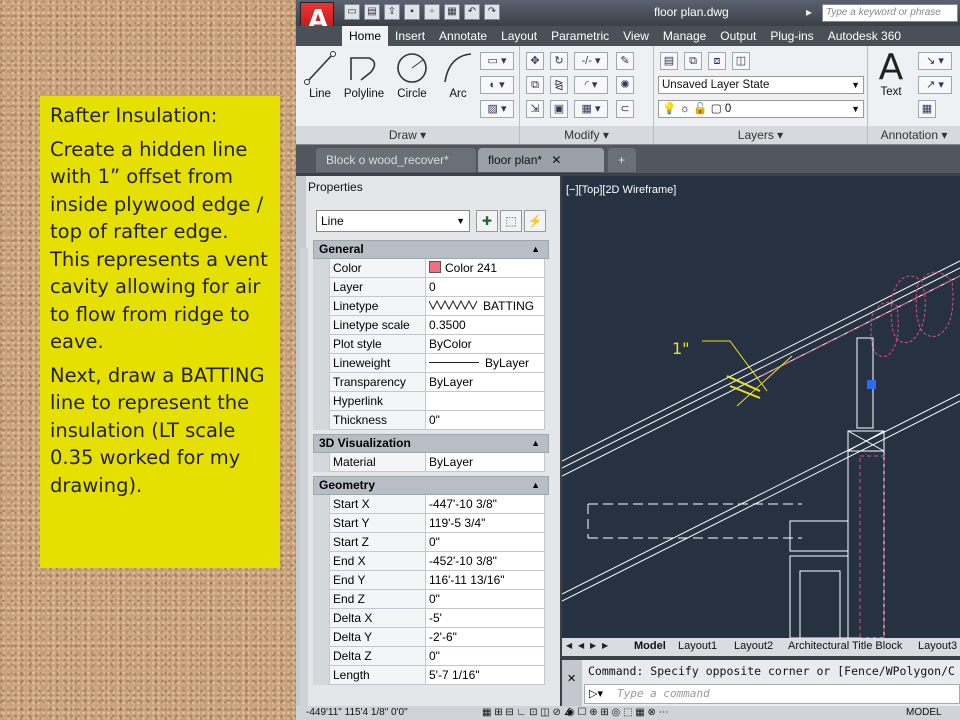 This screenshot has height=720, width=960. Describe the element at coordinates (431, 287) in the screenshot. I see `prop-row-layer: Layer 0` at that location.